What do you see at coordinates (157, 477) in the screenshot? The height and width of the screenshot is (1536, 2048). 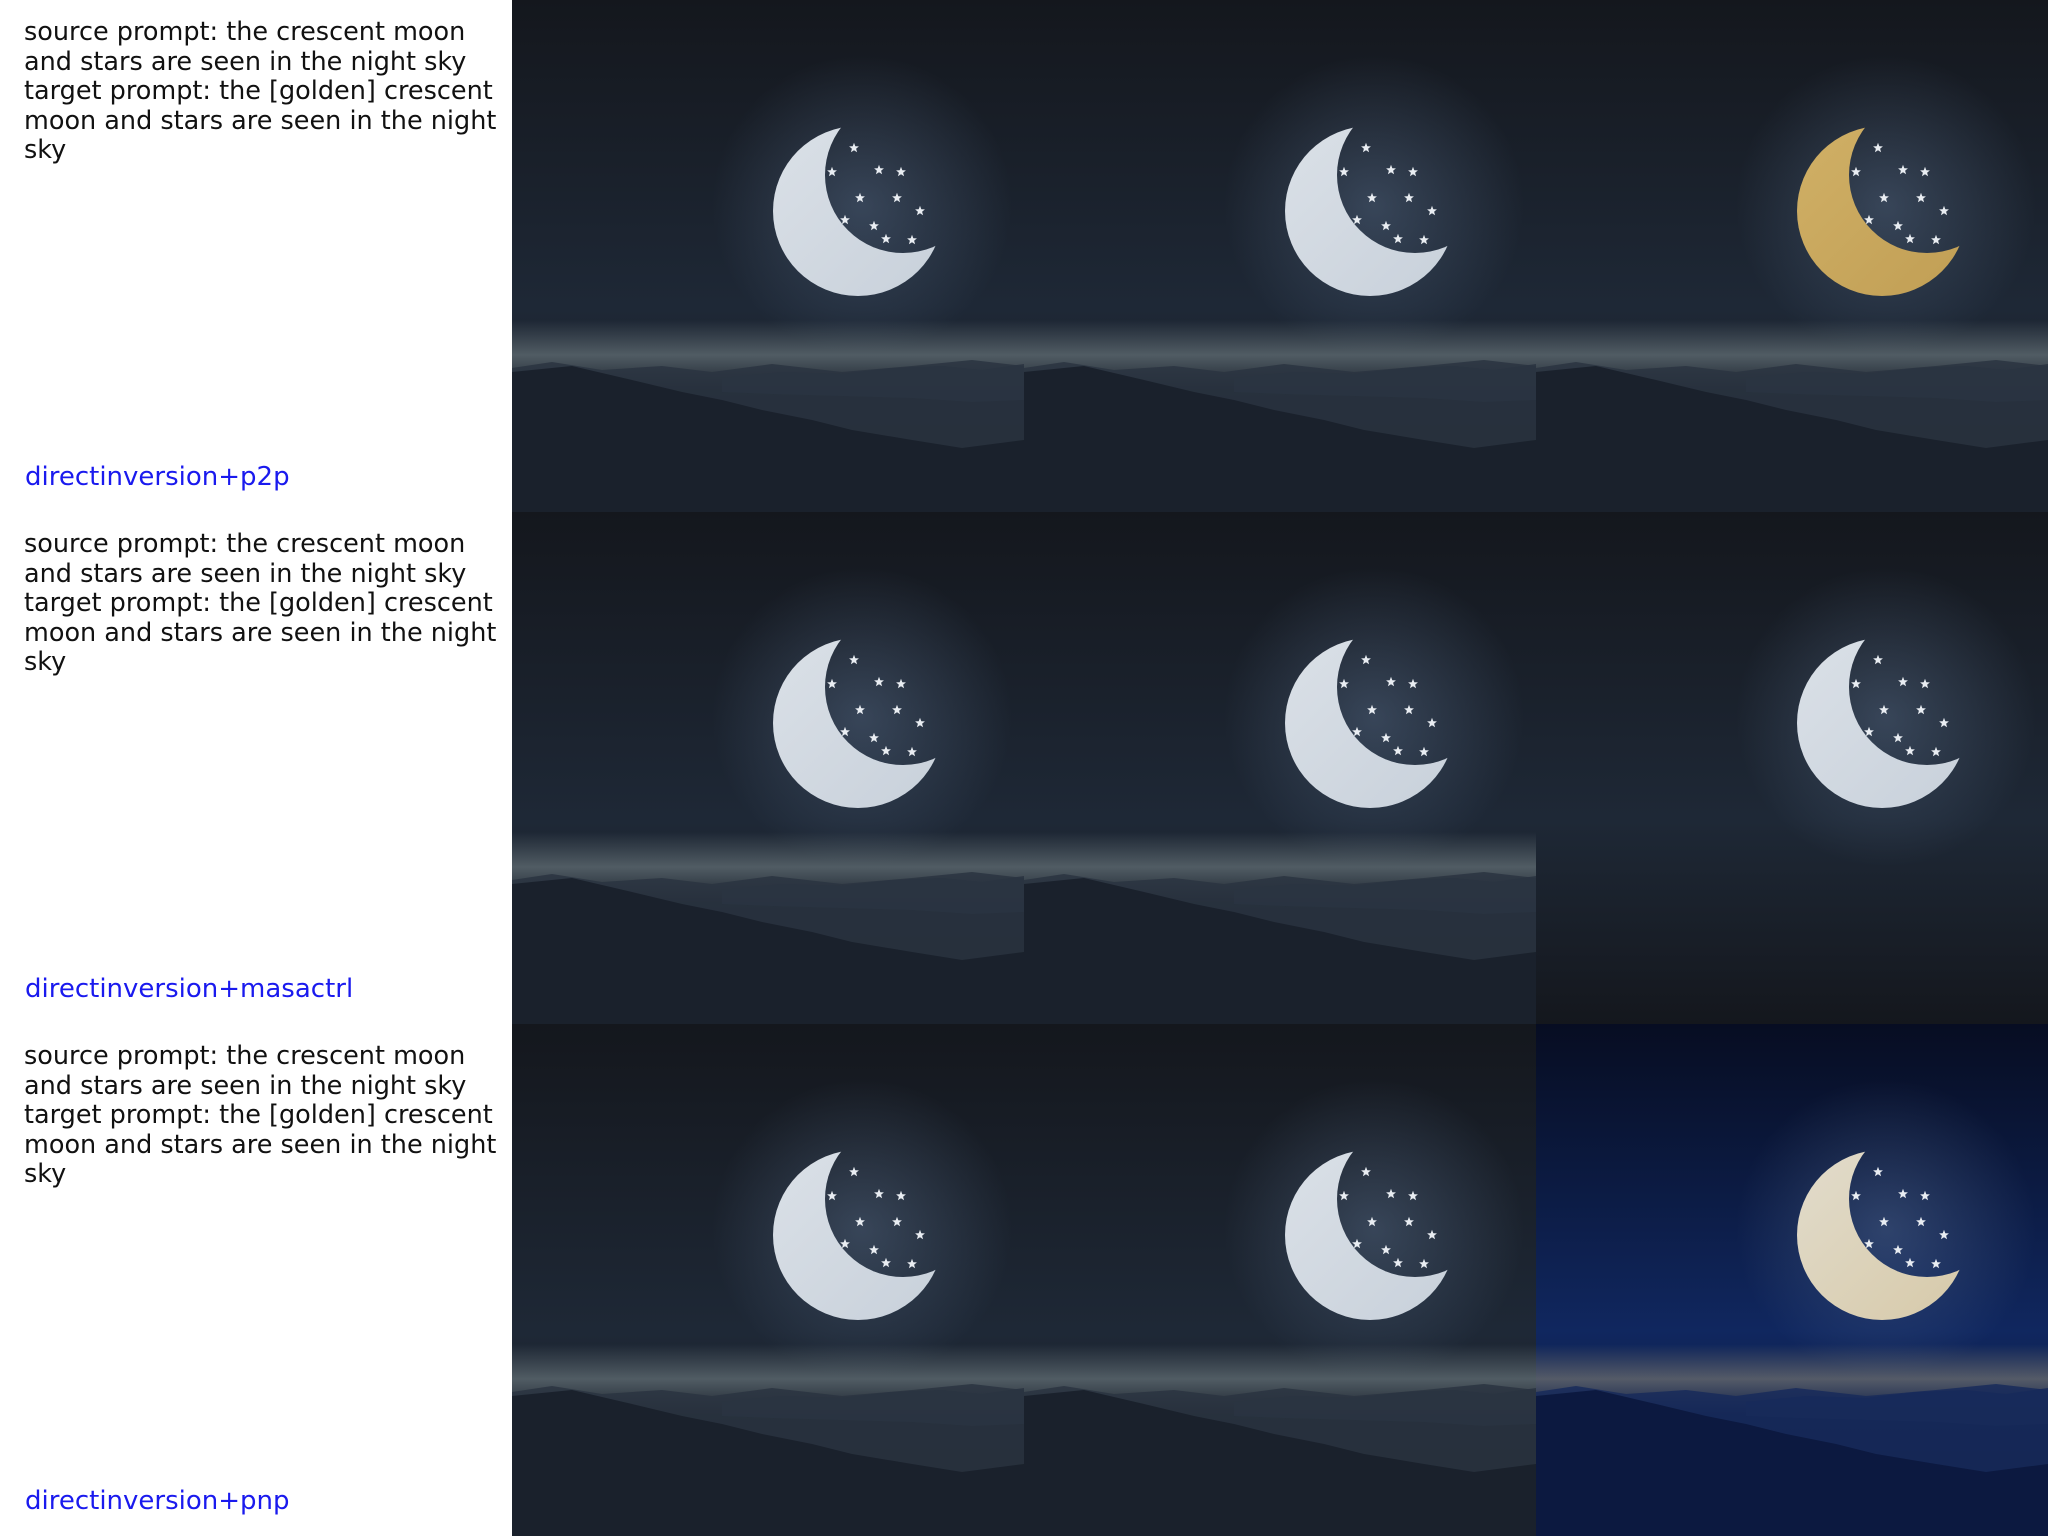 I see `method-label: directinversion+p2p` at bounding box center [157, 477].